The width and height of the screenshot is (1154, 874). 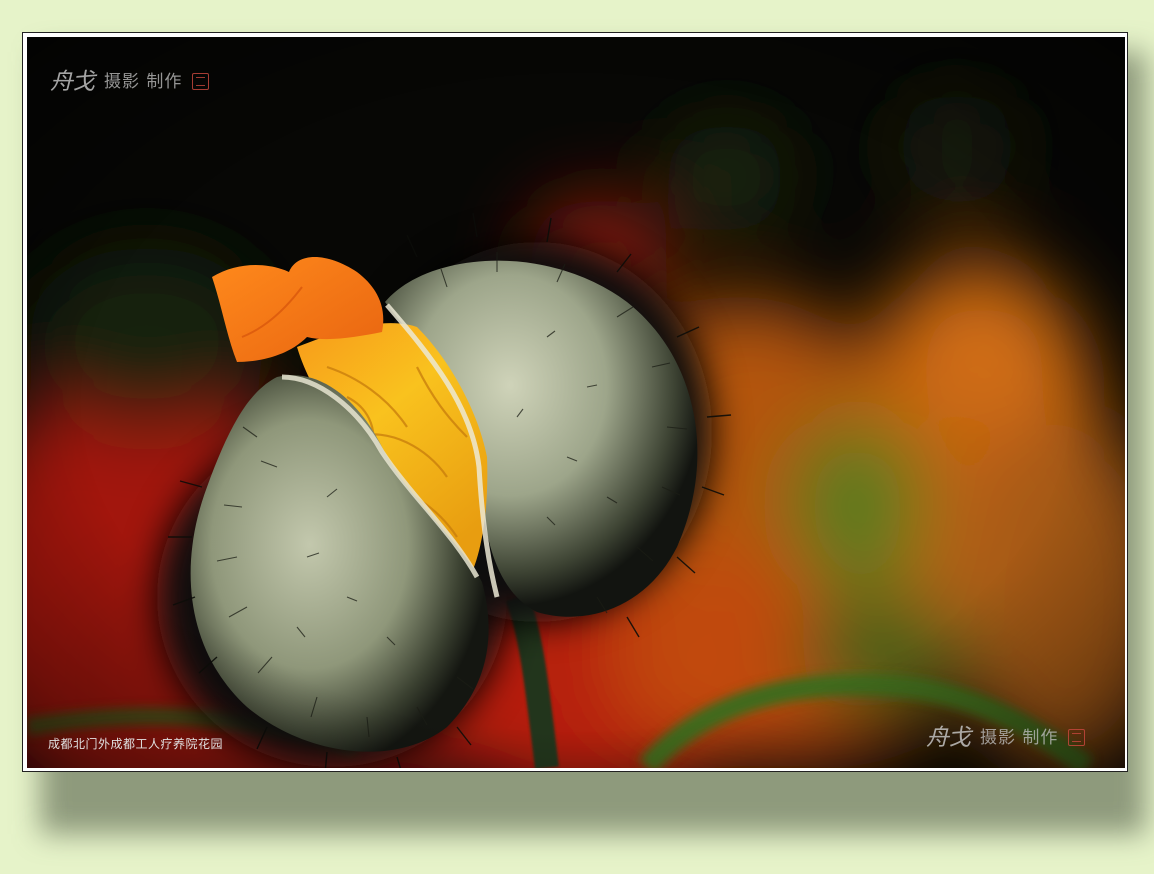 I want to click on photographer-watermark-bottom: 舟戈 摄影 制作, so click(x=1006, y=735).